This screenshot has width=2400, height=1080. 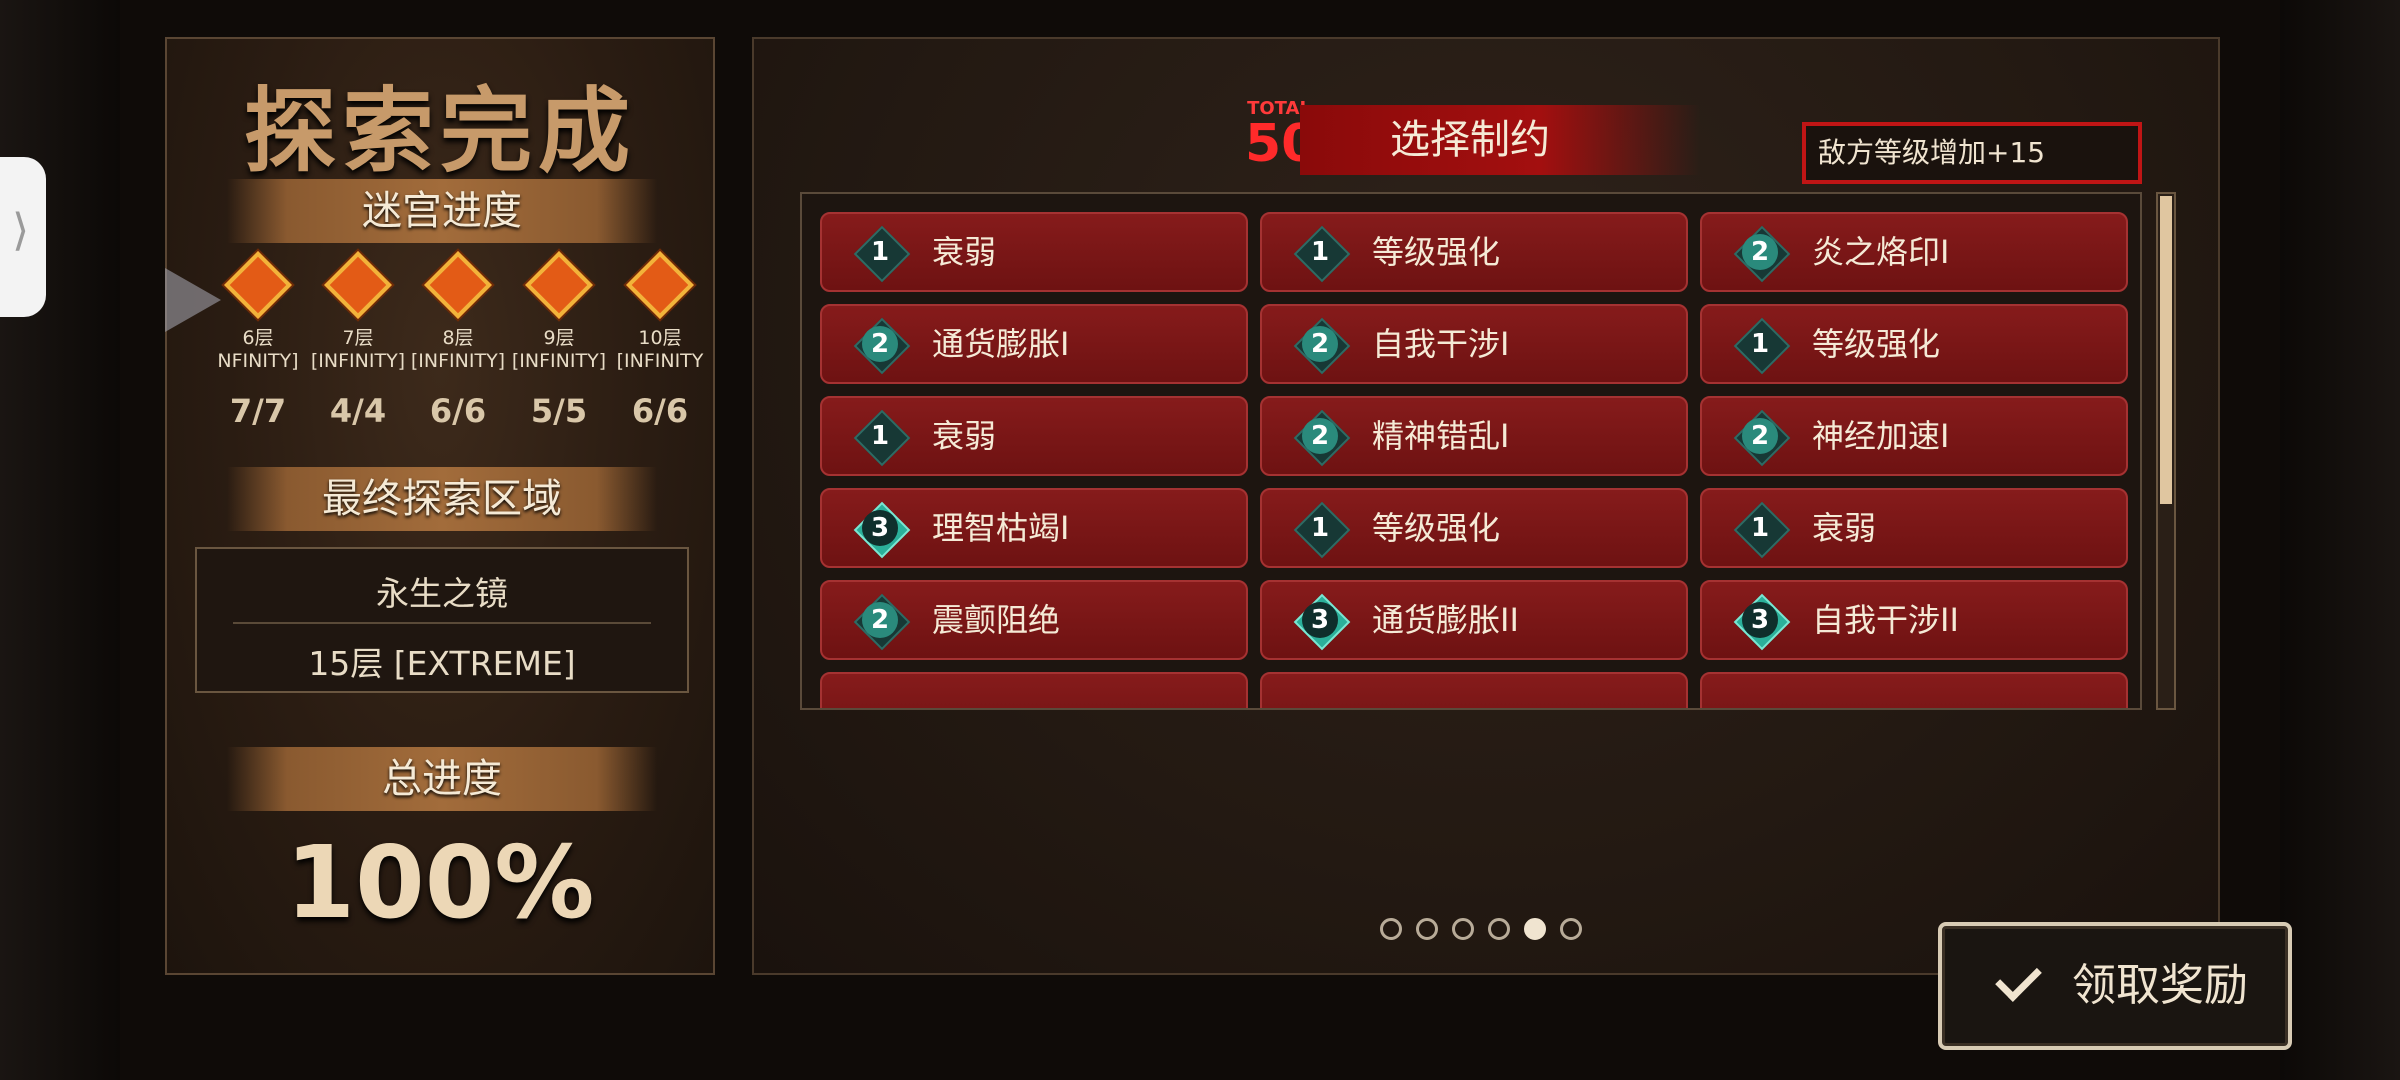 What do you see at coordinates (442, 620) in the screenshot?
I see `final-area-box: 永生之镜 15层 [EXTREME]` at bounding box center [442, 620].